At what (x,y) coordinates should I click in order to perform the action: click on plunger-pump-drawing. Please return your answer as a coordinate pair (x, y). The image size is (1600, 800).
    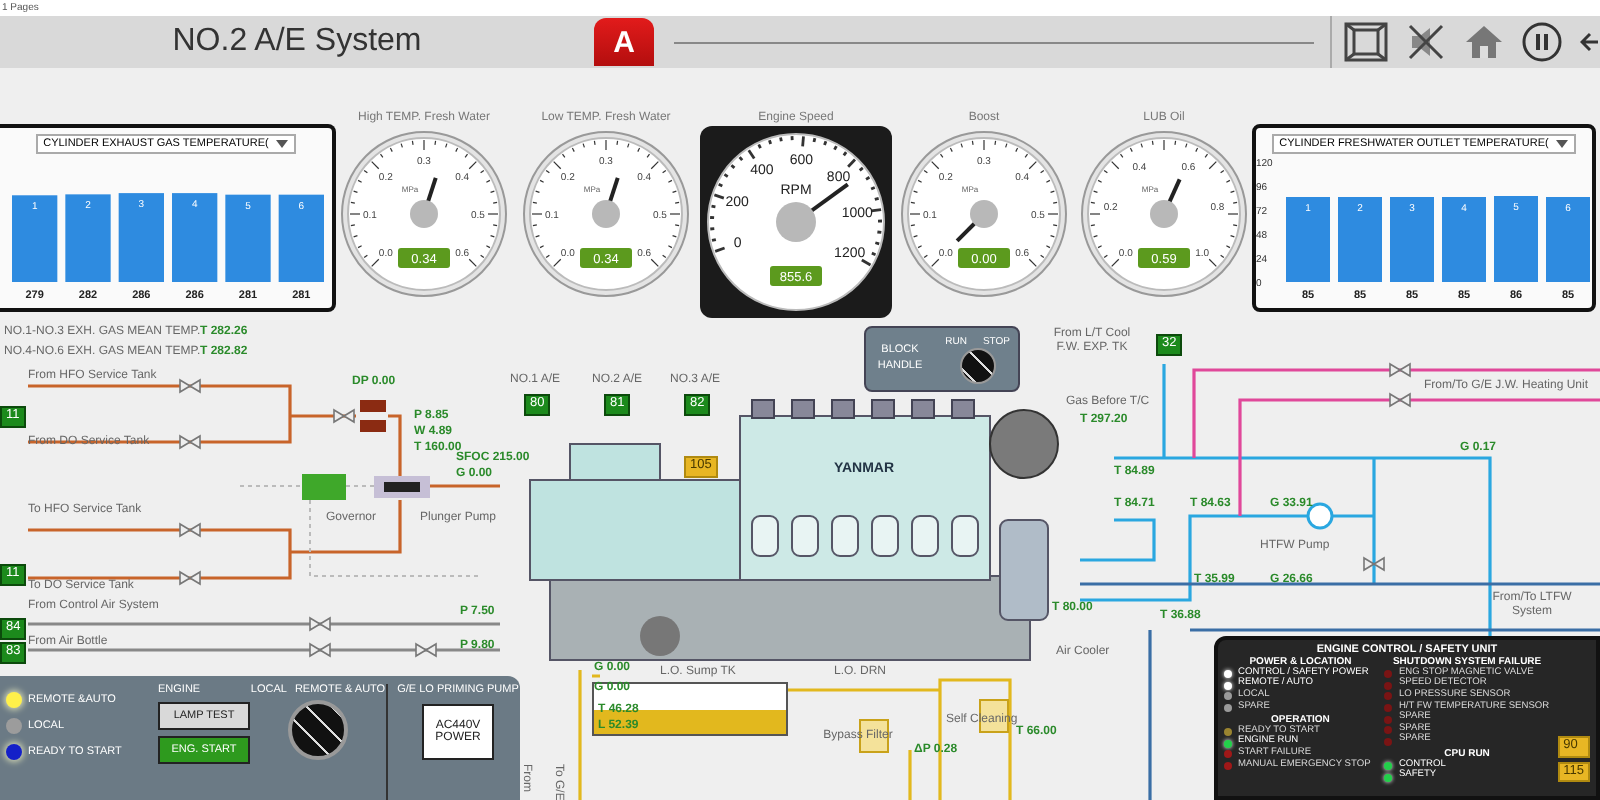
    Looking at the image, I should click on (402, 487).